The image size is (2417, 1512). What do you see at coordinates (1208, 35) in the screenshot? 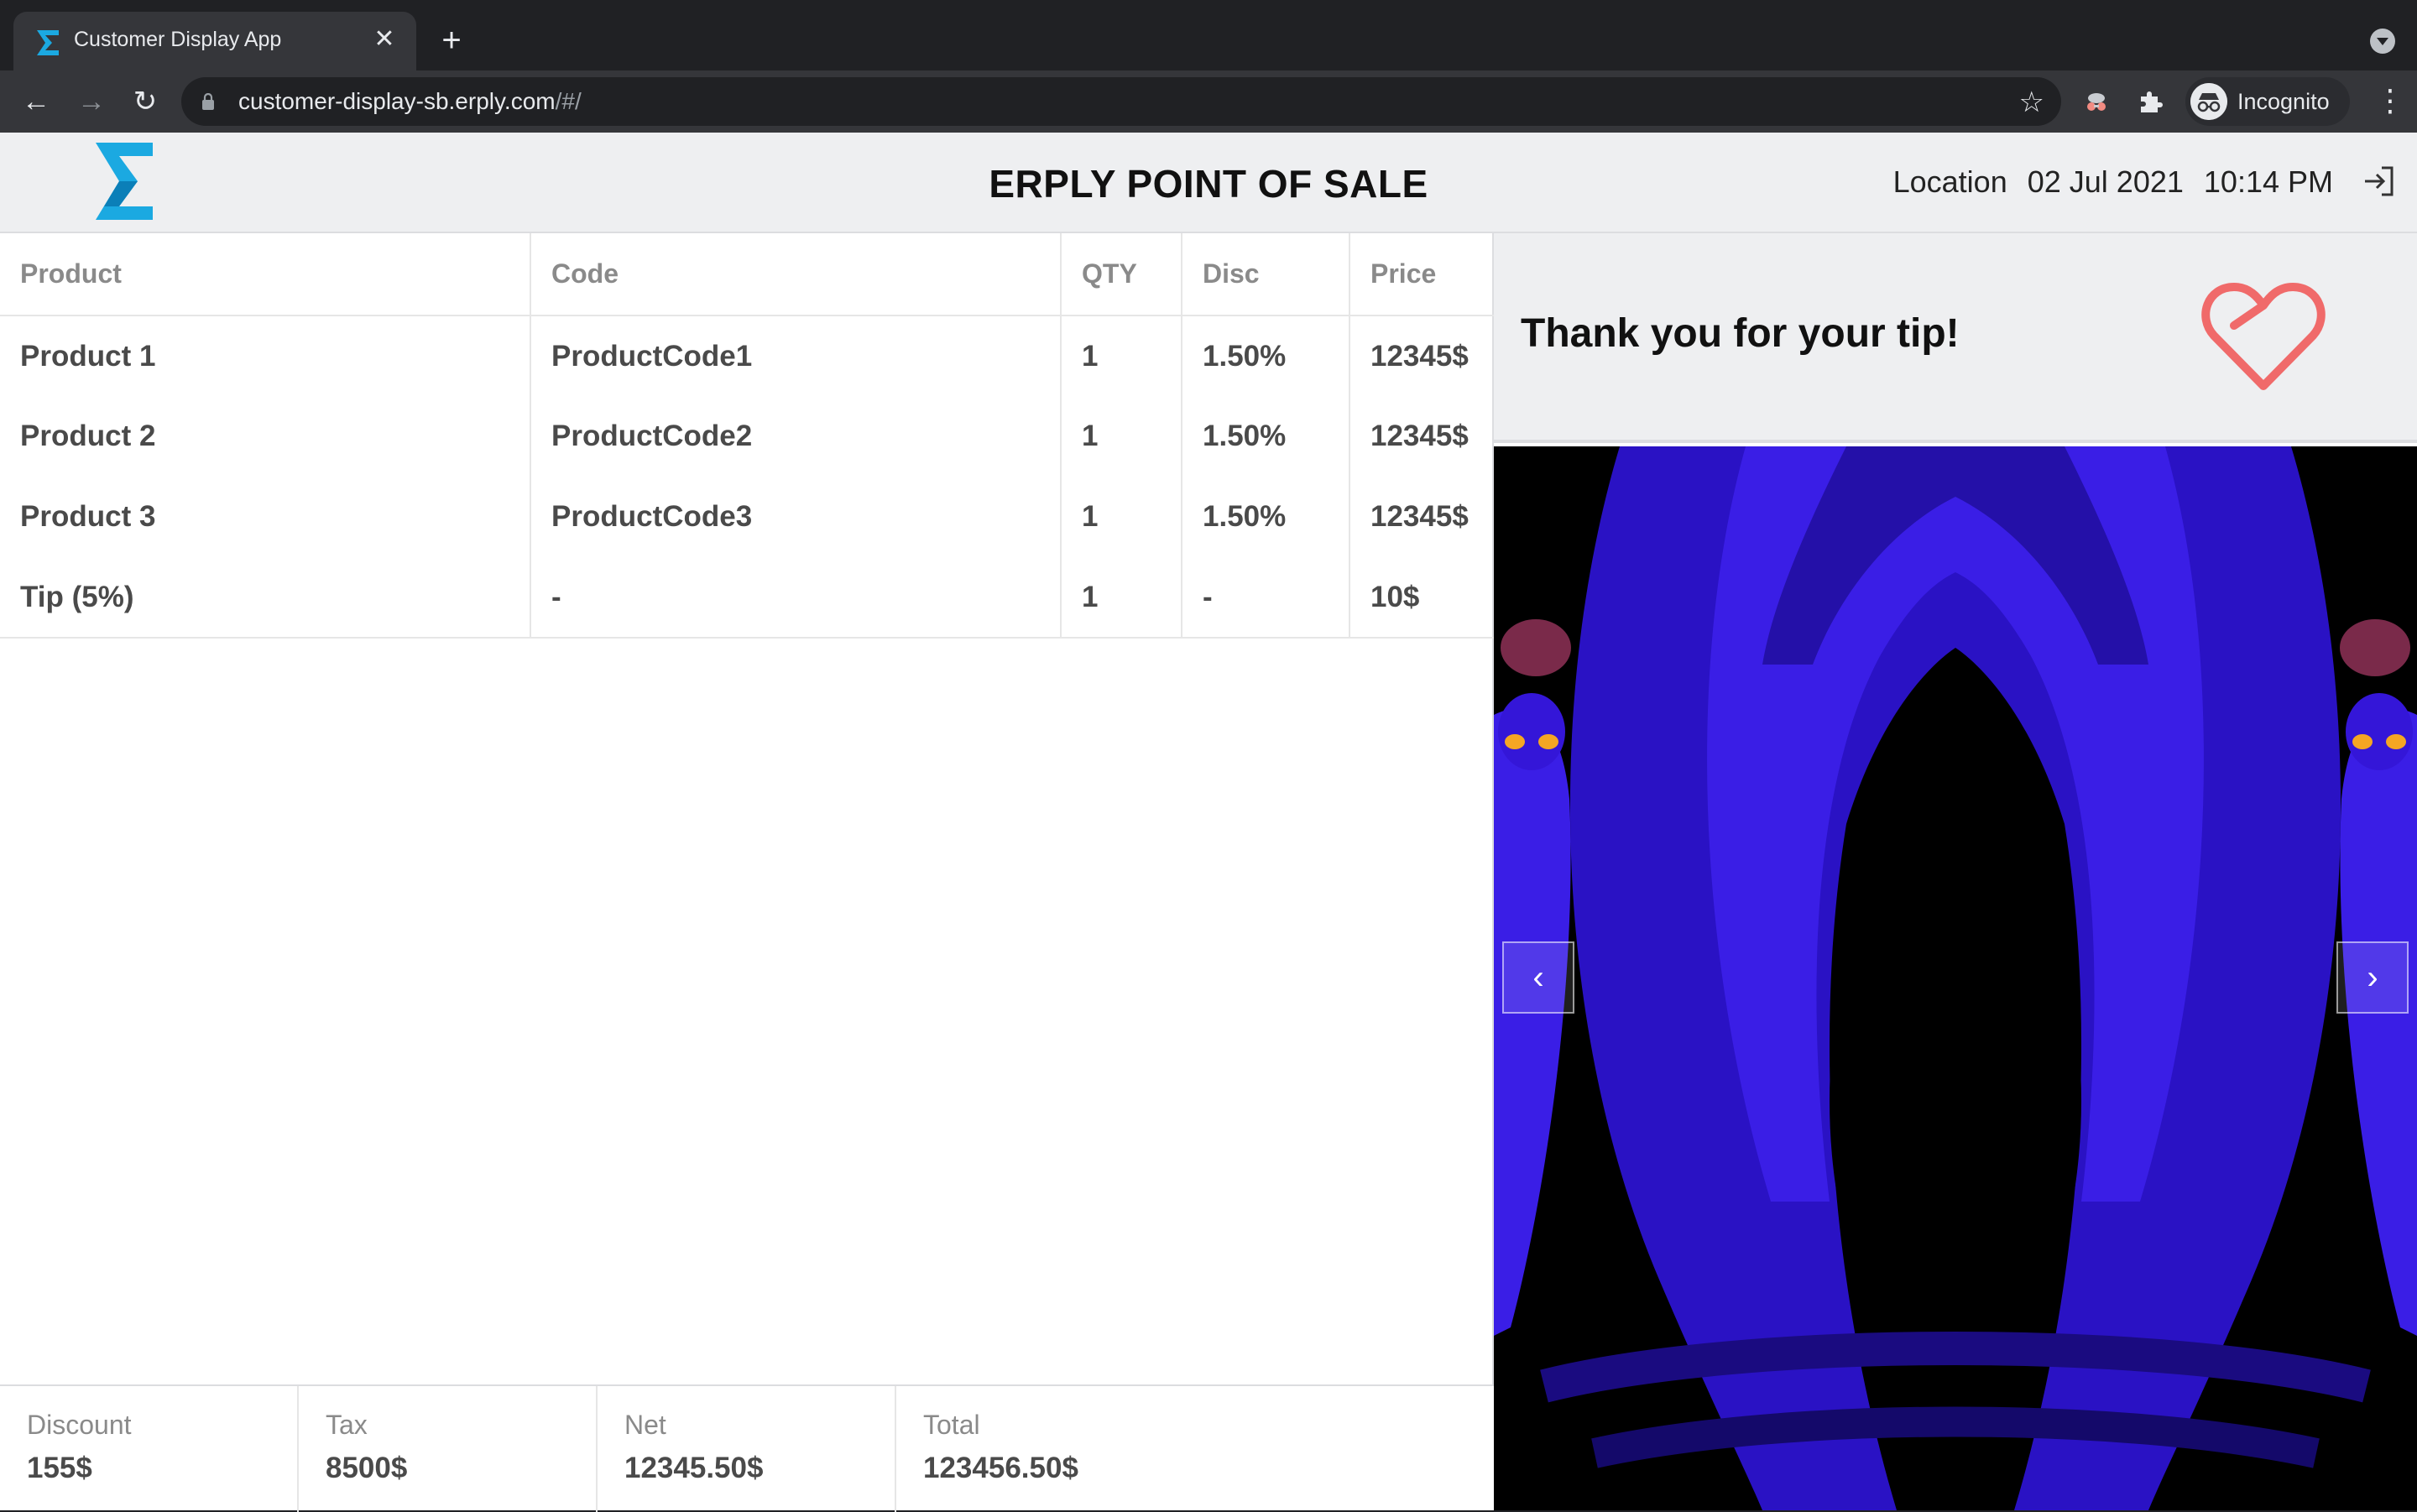
I see `browser-tabstrip: Customer Display App ✕ +` at bounding box center [1208, 35].